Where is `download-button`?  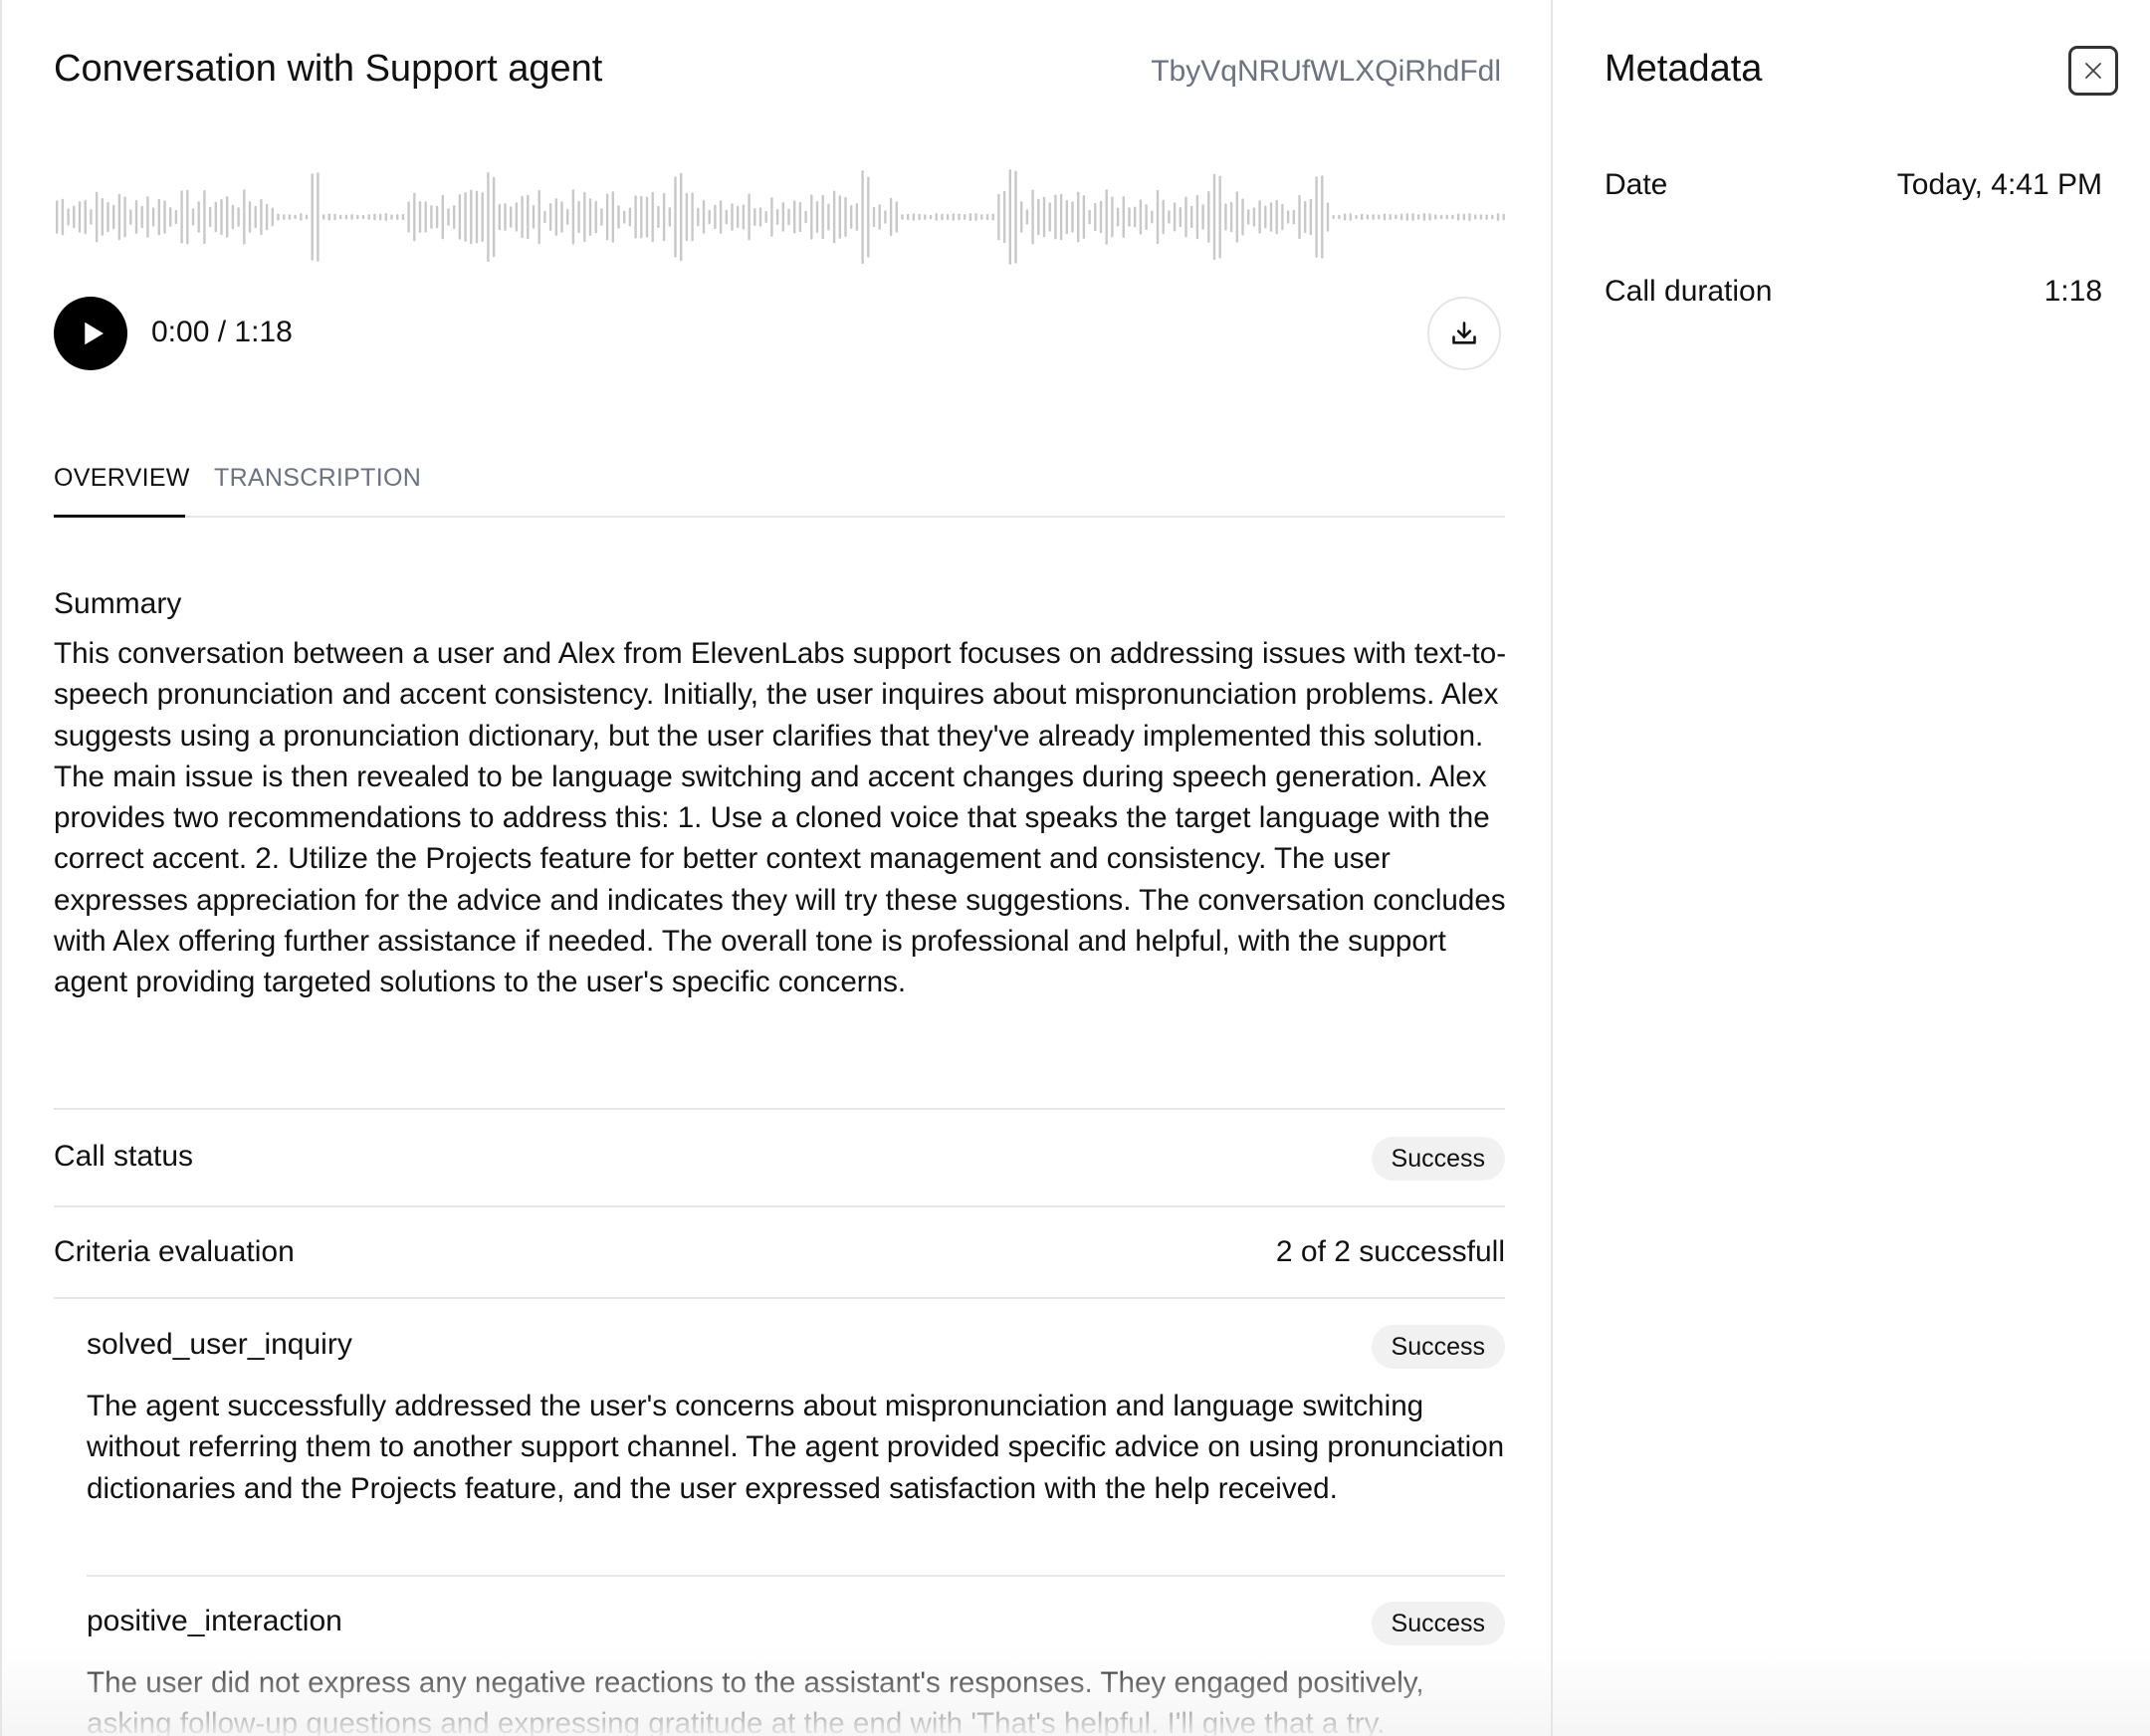
download-button is located at coordinates (1464, 334).